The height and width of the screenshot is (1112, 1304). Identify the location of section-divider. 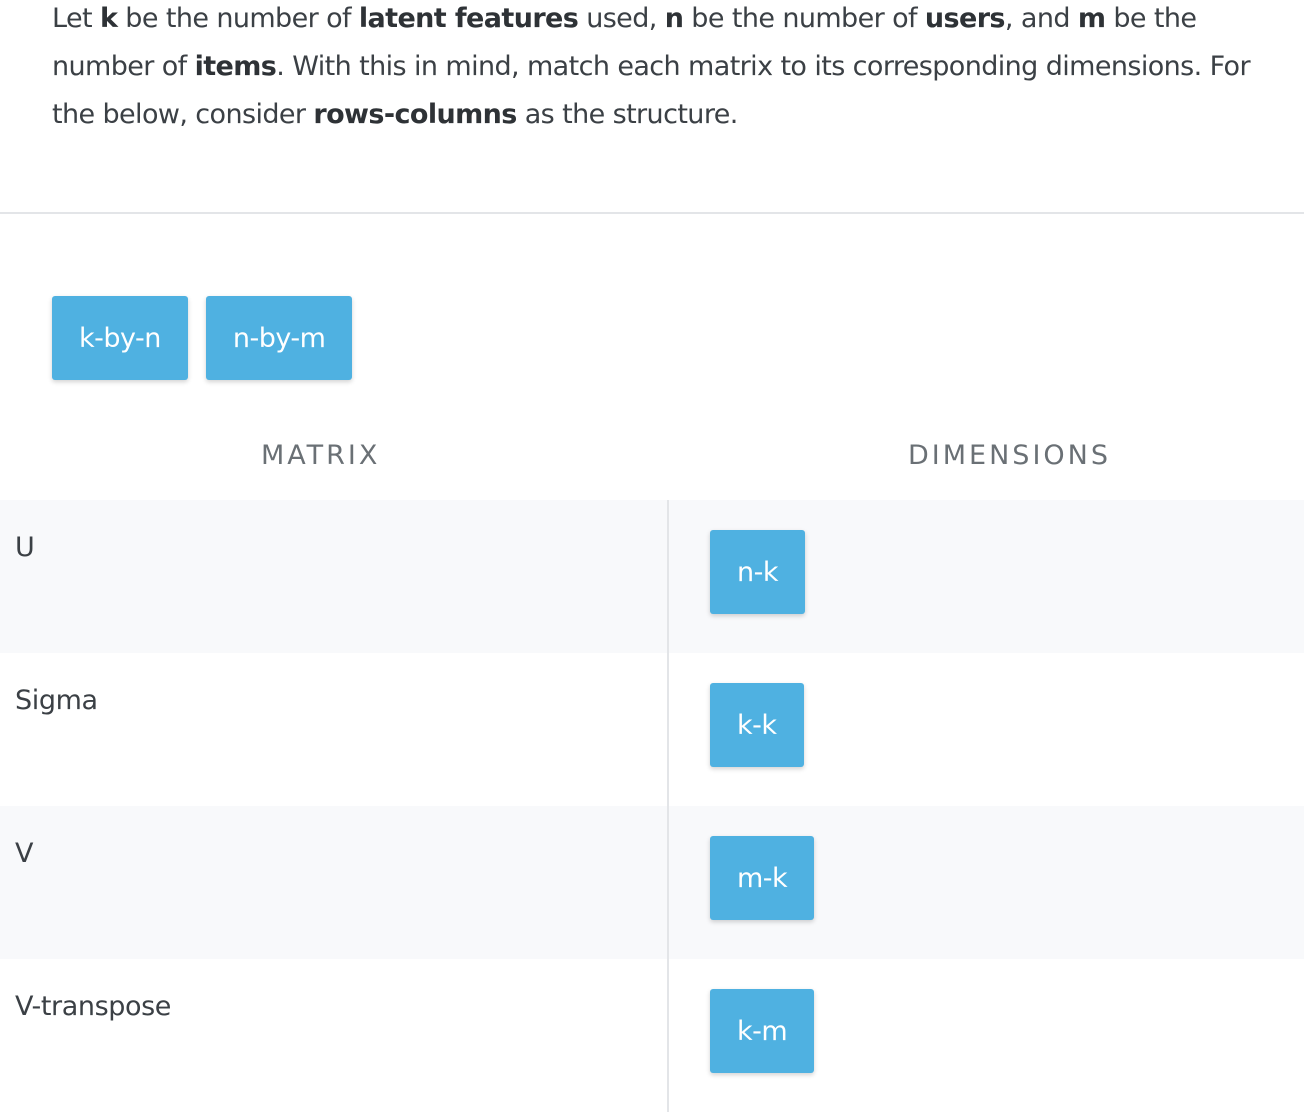
(652, 213).